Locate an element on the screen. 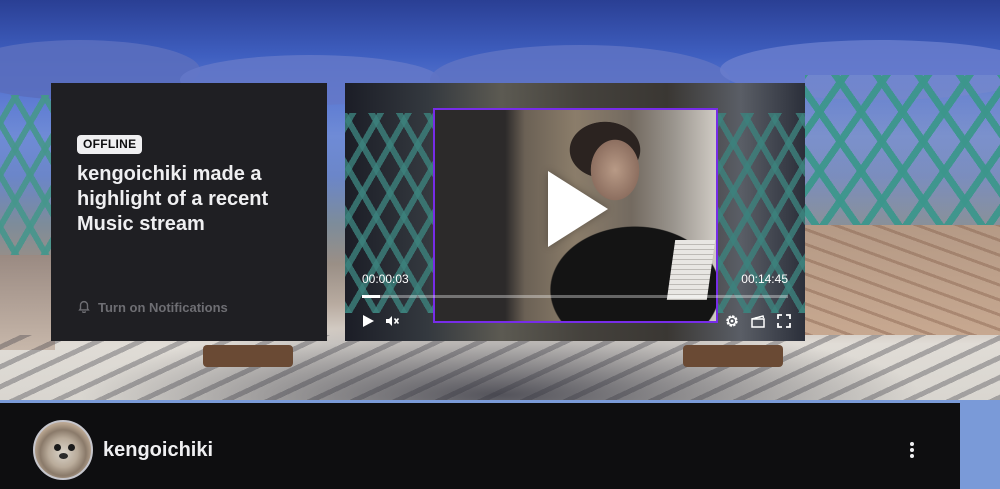  play-icon is located at coordinates (368, 321).